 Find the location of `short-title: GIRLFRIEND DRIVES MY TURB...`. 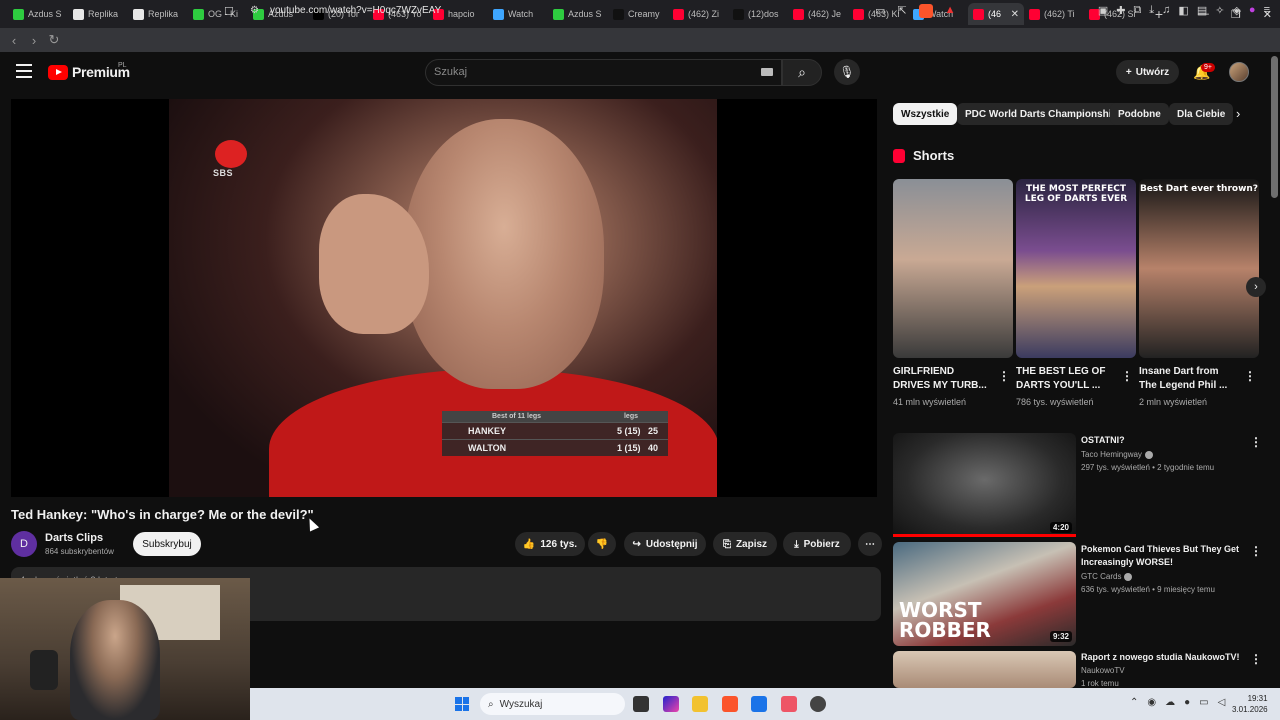

short-title: GIRLFRIEND DRIVES MY TURB... is located at coordinates (943, 379).